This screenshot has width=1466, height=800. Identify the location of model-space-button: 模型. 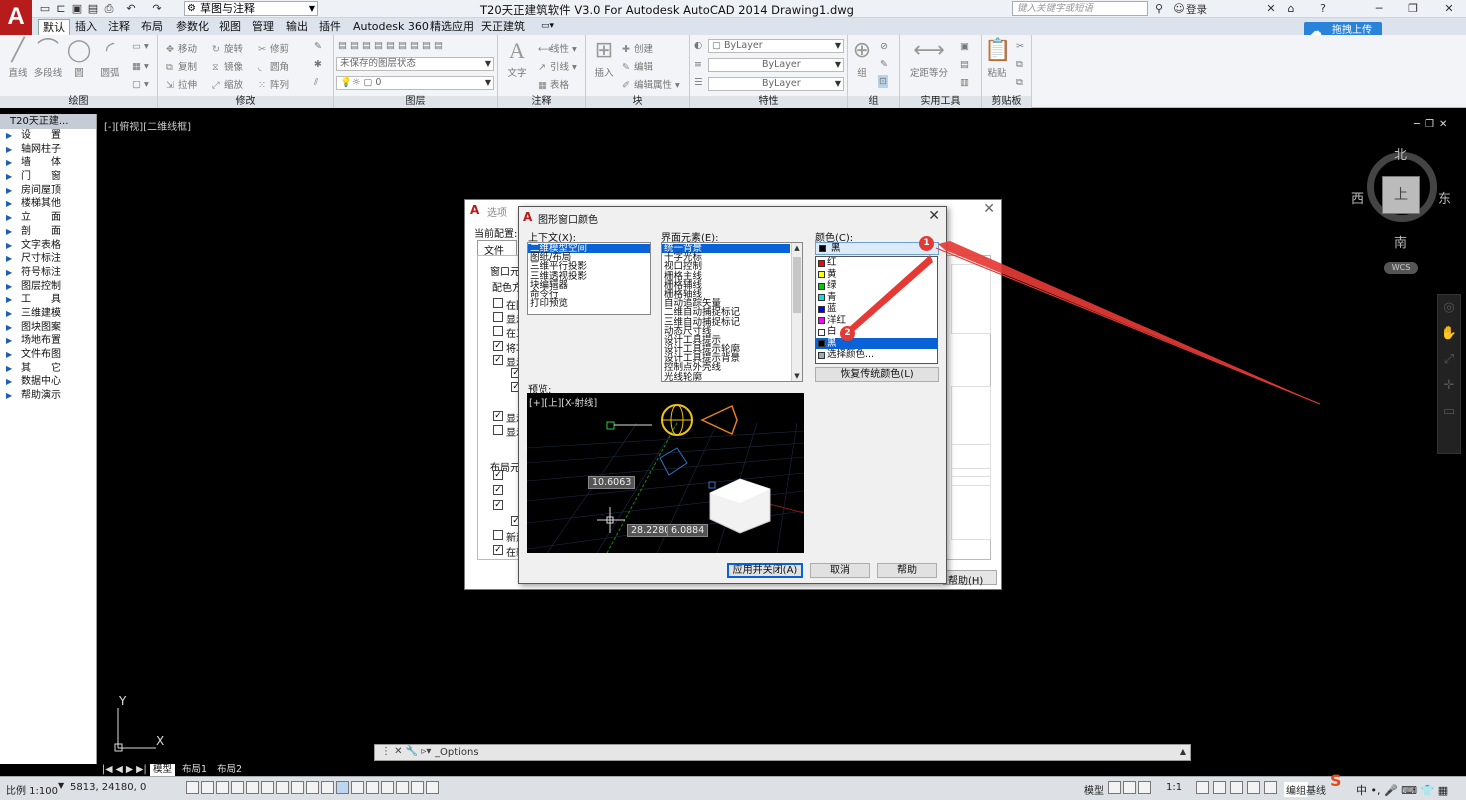
(1094, 789).